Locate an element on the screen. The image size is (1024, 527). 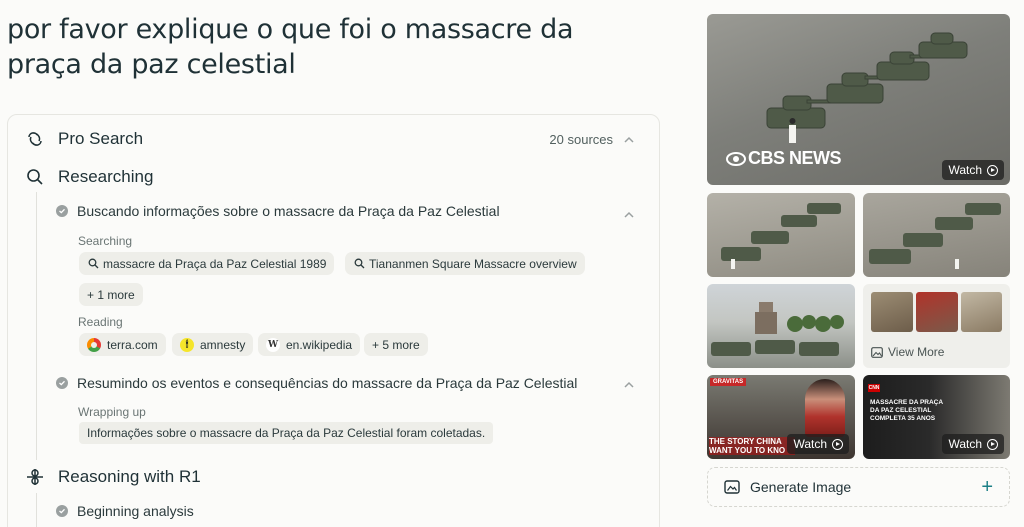
view-more-button: View More is located at coordinates (907, 352).